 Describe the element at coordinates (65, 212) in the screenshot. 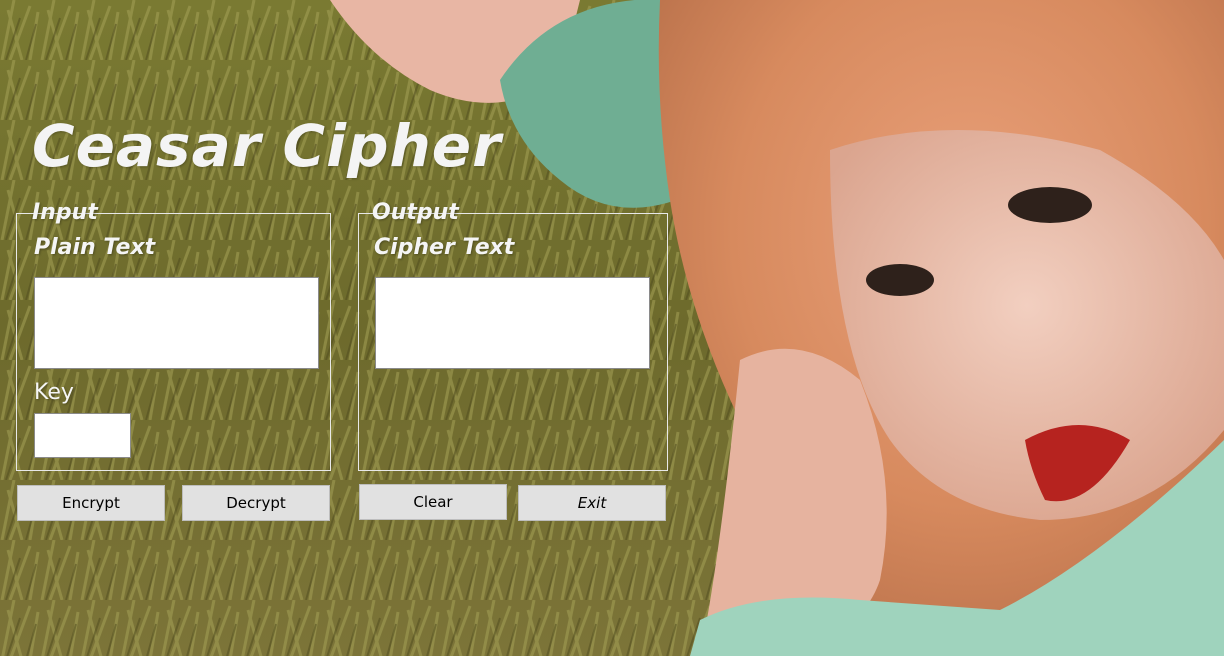

I see `input-group-legend: Input` at that location.